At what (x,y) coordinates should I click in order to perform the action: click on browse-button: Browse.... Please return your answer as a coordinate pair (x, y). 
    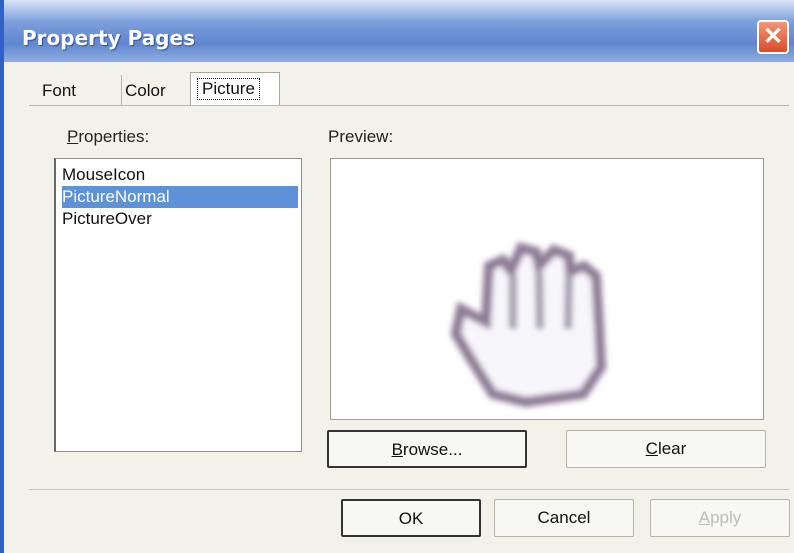
    Looking at the image, I should click on (427, 449).